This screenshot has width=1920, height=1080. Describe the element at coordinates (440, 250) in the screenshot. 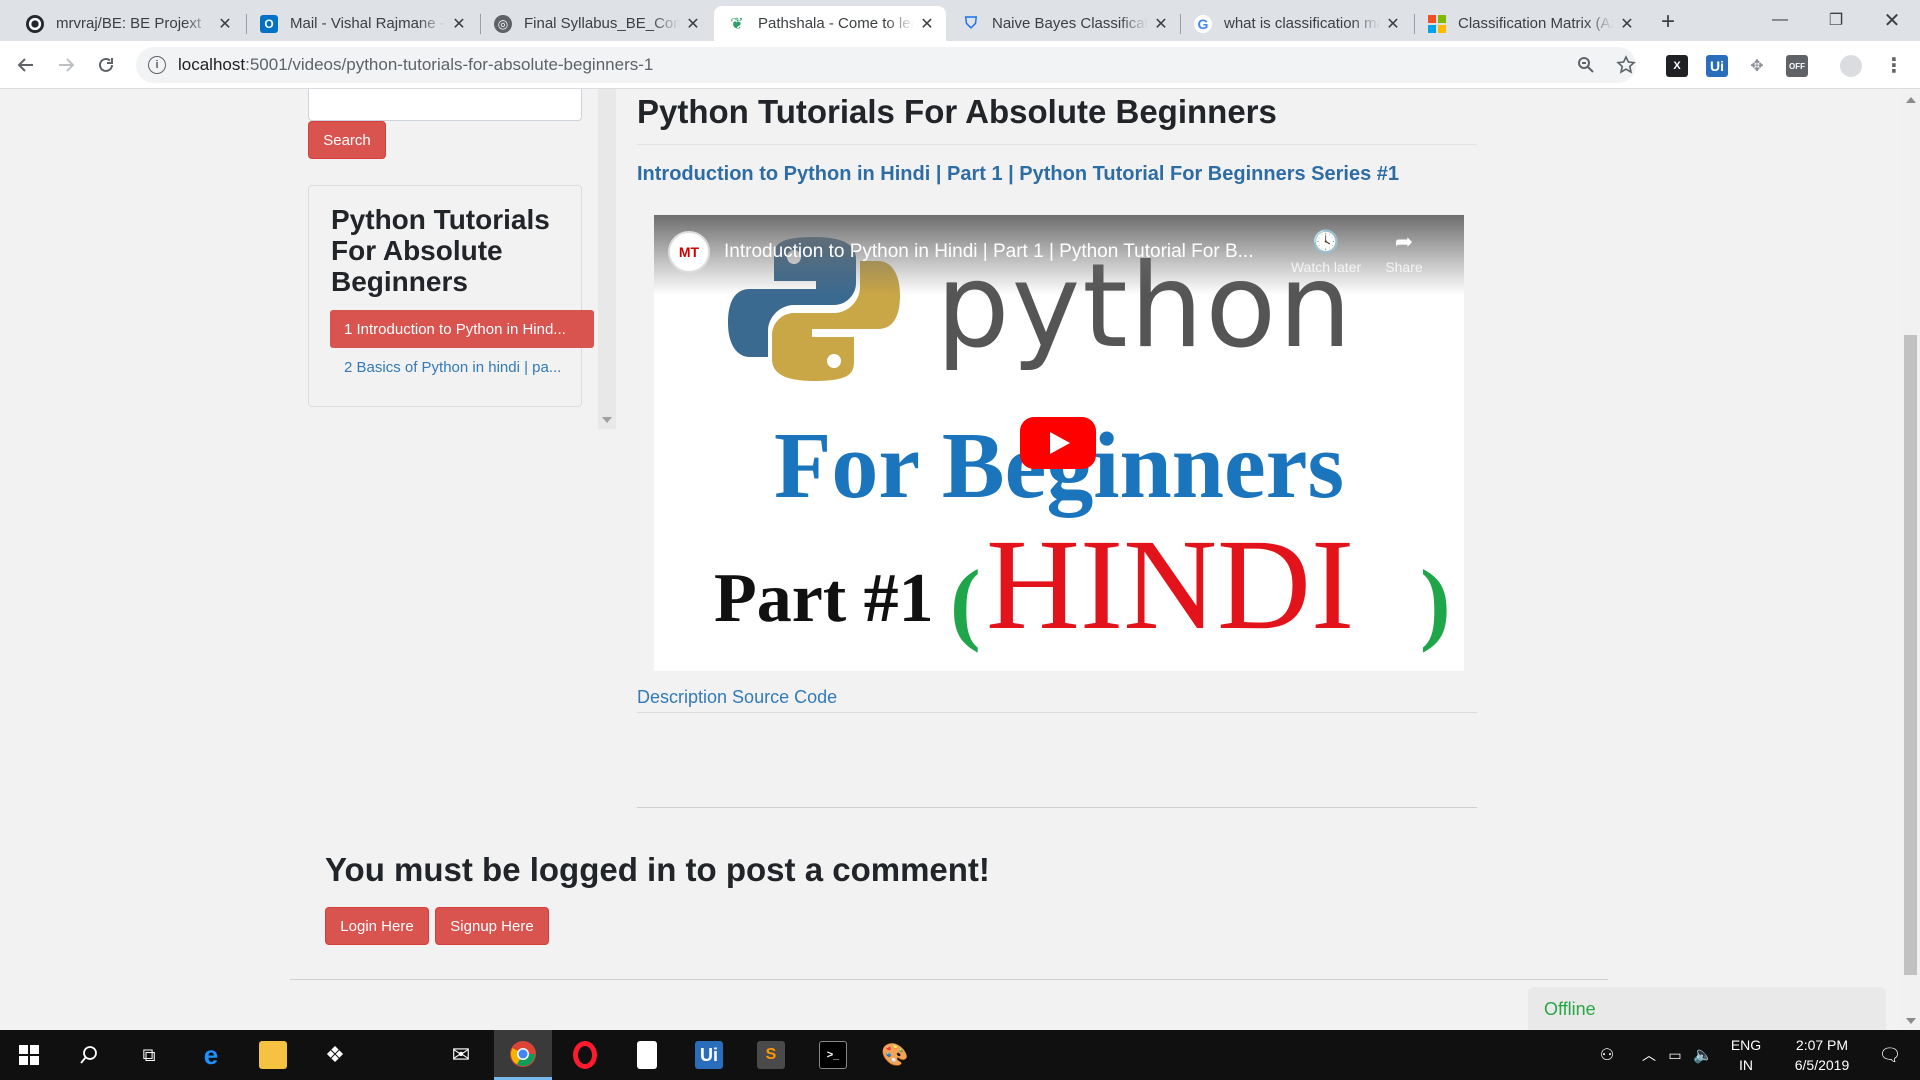

I see `playlist-title: Python Tutorials For Absolute Beginners` at that location.